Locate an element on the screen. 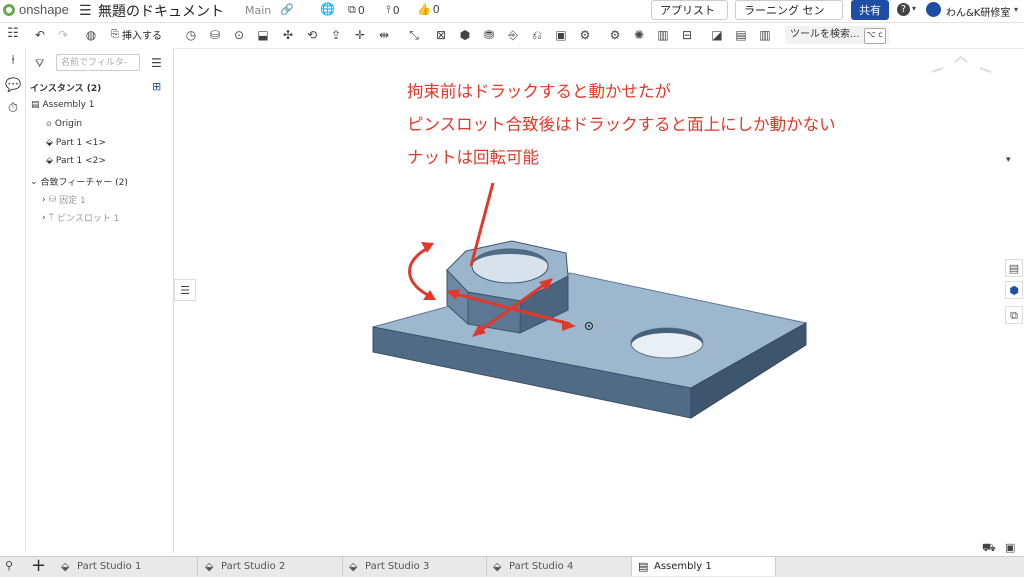 Image resolution: width=1024 pixels, height=577 pixels. tab-part-studio-2: ⬙ Part Studio 2 is located at coordinates (271, 566).